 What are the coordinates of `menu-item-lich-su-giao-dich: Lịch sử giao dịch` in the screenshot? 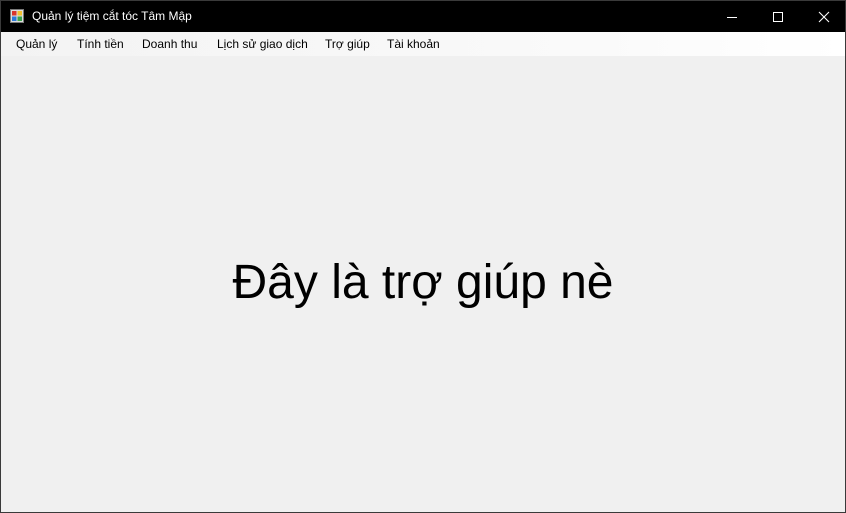 It's located at (262, 44).